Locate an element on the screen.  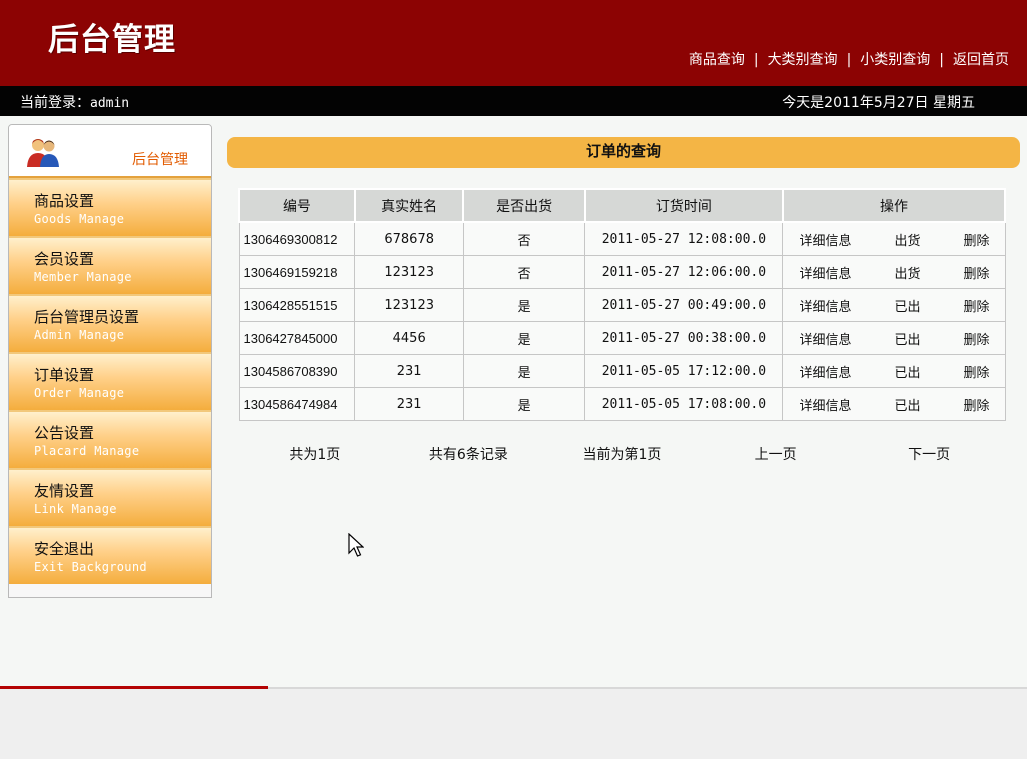
admin-users-icon is located at coordinates (43, 153).